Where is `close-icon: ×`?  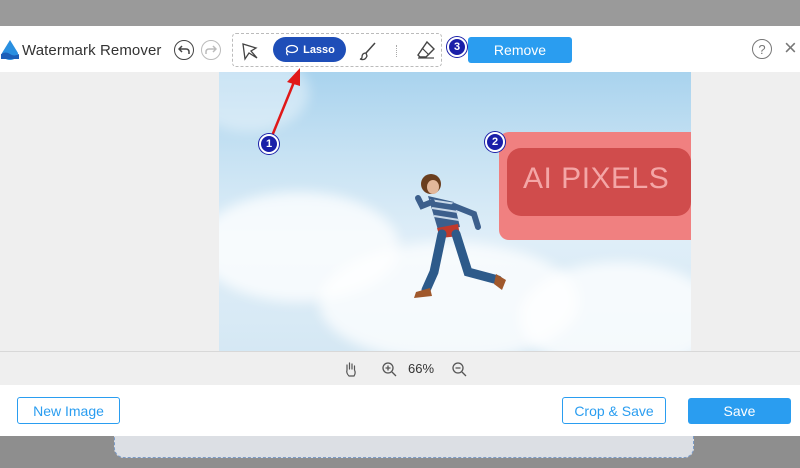 close-icon: × is located at coordinates (790, 47).